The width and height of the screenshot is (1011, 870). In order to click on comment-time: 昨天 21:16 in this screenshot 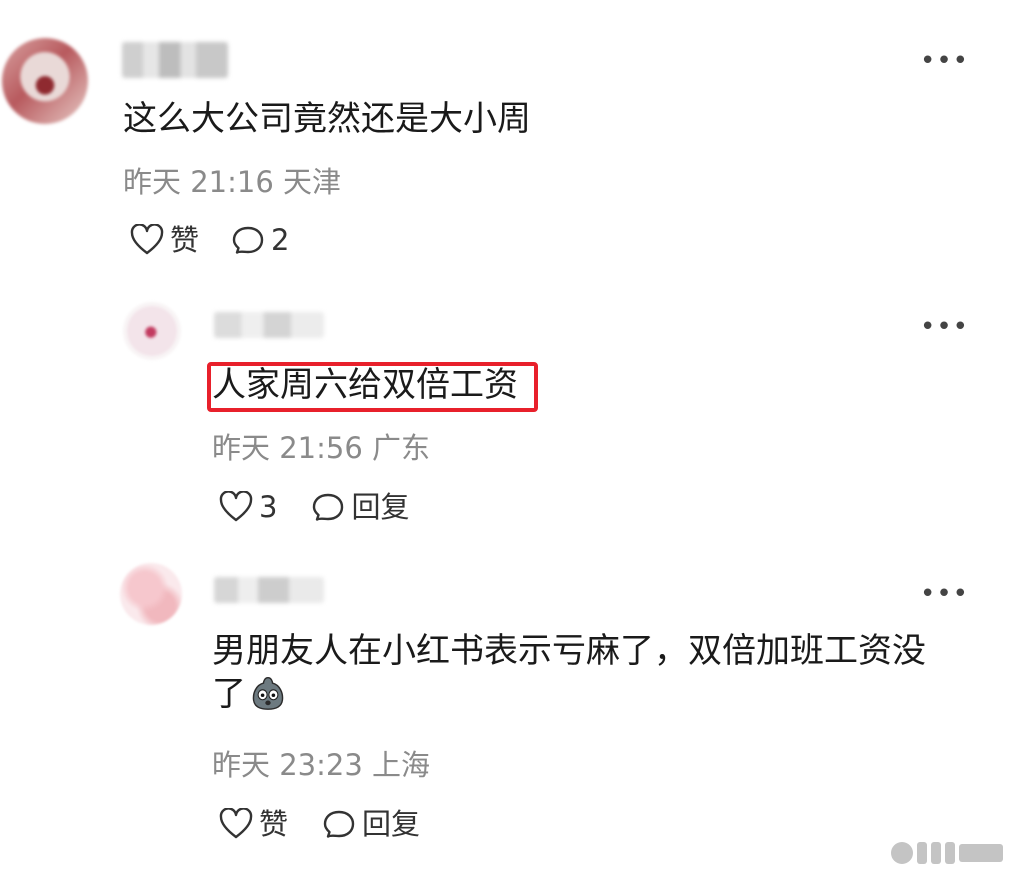, I will do `click(198, 182)`.